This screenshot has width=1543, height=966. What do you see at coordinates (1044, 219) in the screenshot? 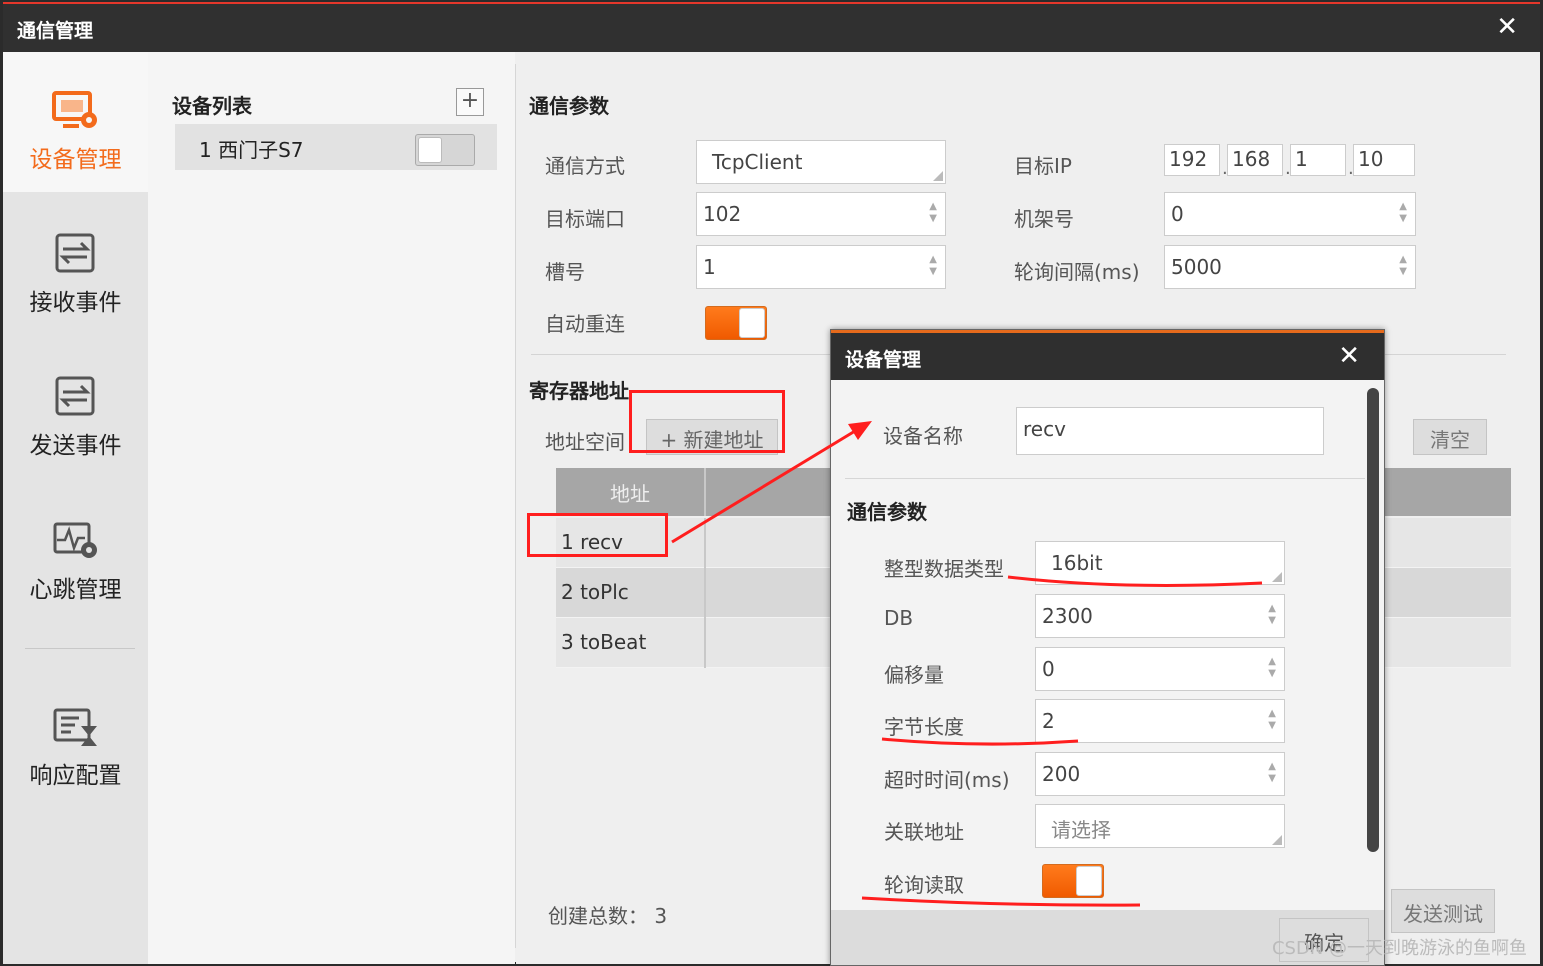
I see `rack-label: 机架号` at bounding box center [1044, 219].